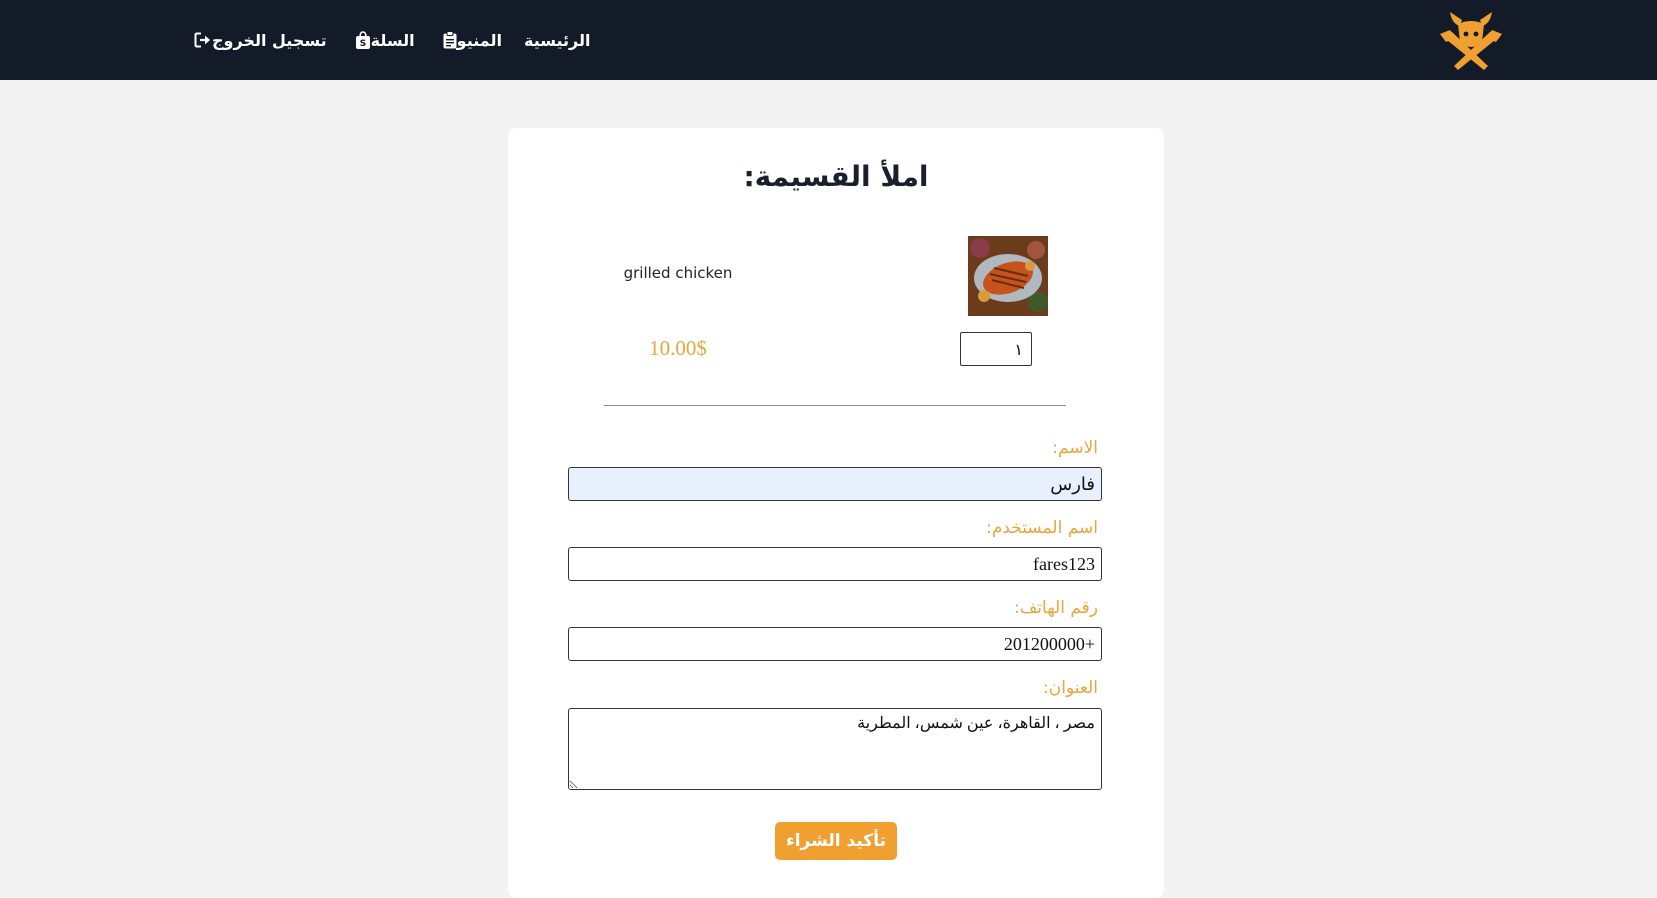 The height and width of the screenshot is (898, 1657). What do you see at coordinates (1075, 448) in the screenshot?
I see `name-label: الاسم:` at bounding box center [1075, 448].